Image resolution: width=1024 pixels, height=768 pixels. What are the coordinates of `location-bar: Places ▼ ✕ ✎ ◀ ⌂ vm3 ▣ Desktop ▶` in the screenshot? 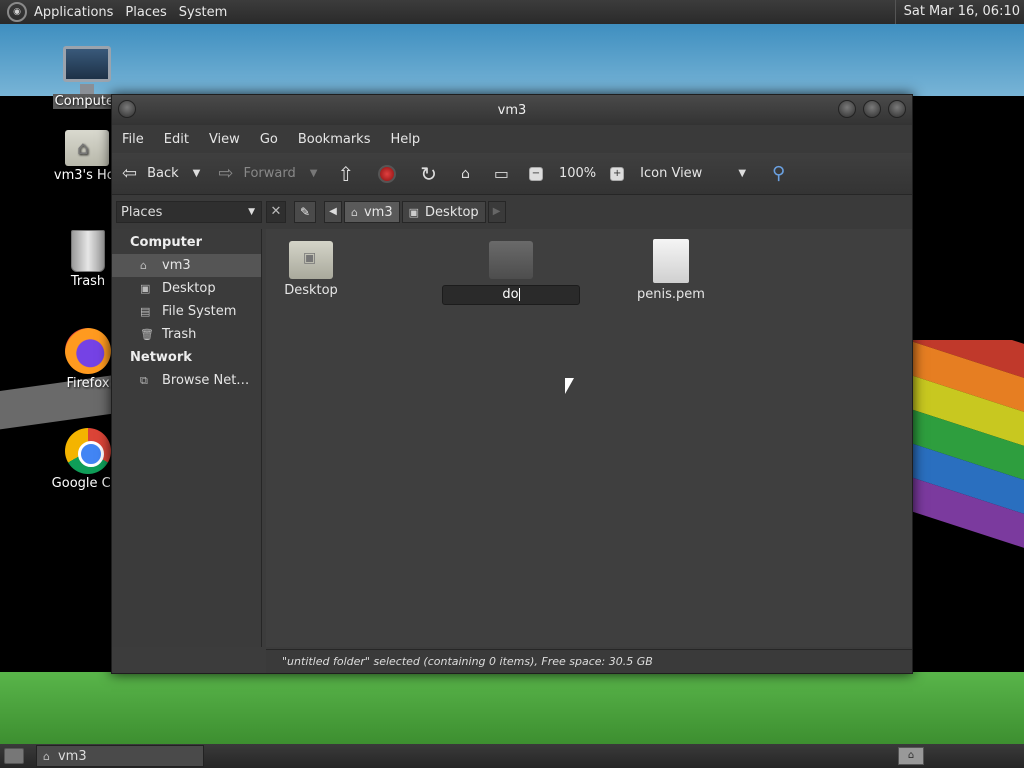 It's located at (512, 212).